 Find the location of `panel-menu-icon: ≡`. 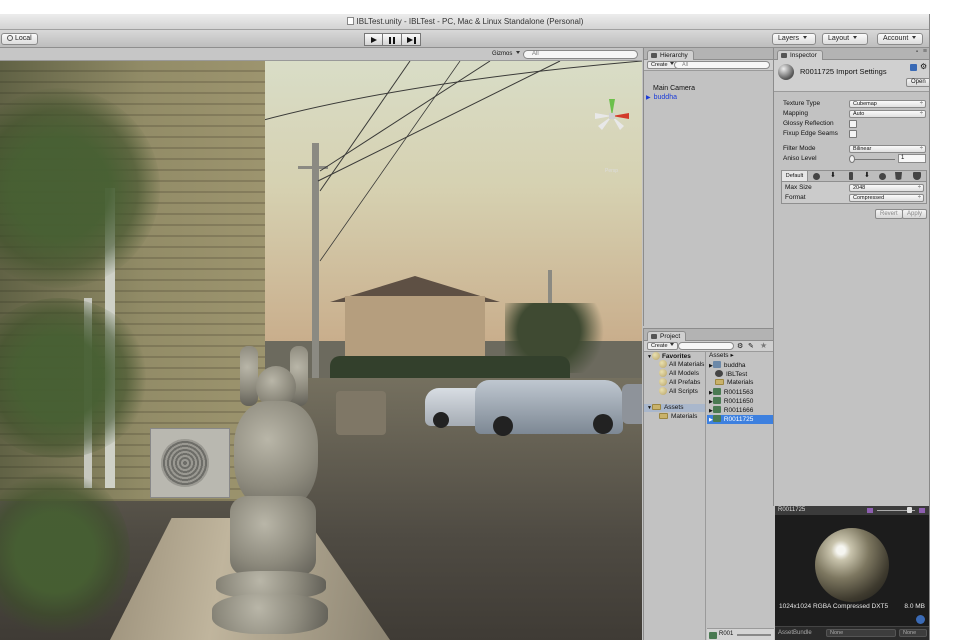

panel-menu-icon: ≡ is located at coordinates (925, 51).